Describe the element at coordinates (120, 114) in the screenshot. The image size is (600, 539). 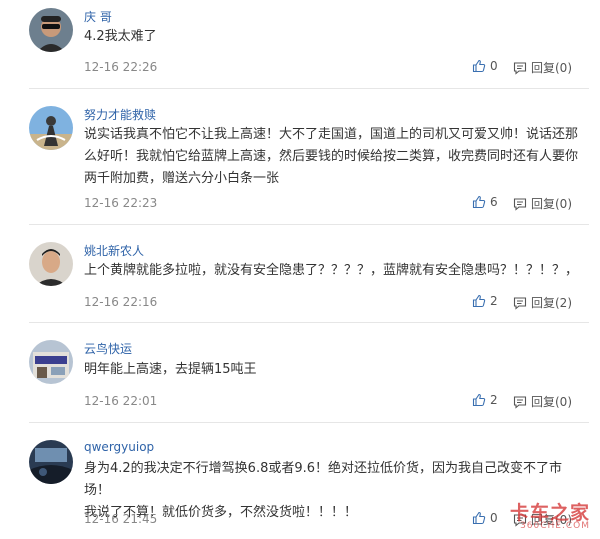
I see `username: 努力才能救赎` at that location.